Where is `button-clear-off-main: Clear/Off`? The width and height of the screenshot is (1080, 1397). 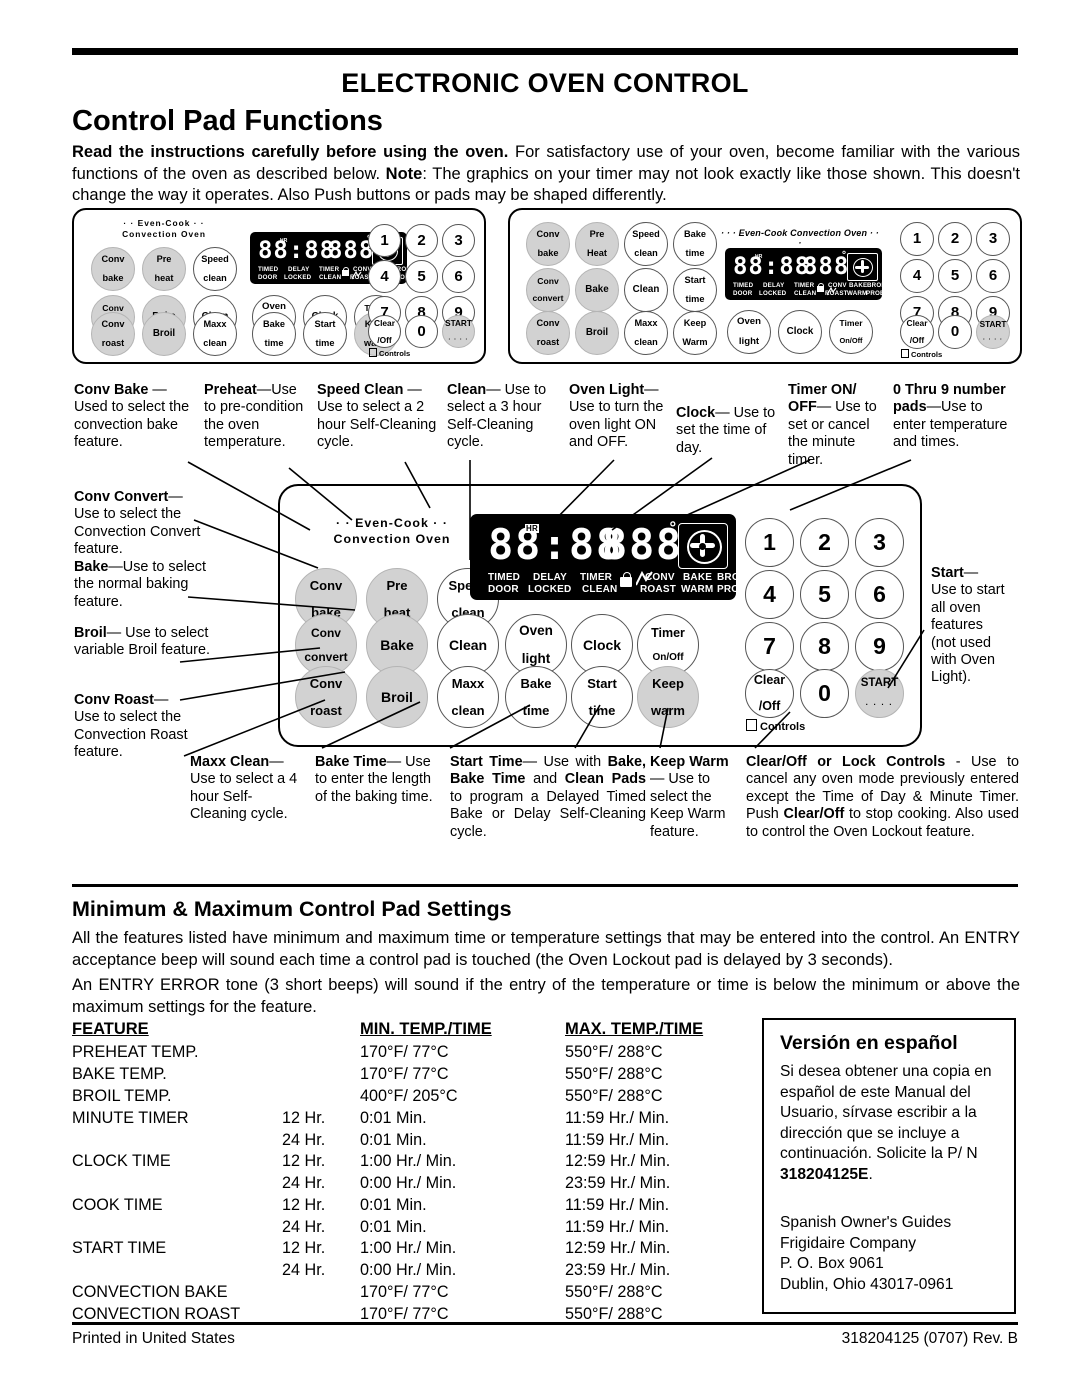 button-clear-off-main: Clear/Off is located at coordinates (769, 693).